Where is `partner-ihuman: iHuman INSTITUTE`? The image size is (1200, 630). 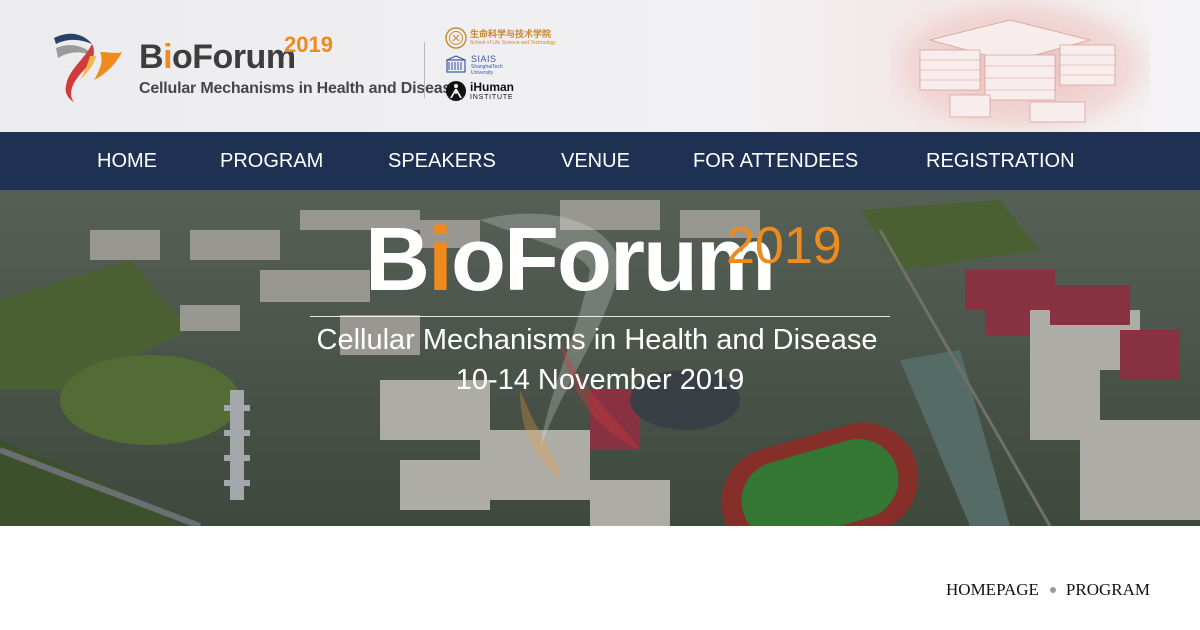
partner-ihuman: iHuman INSTITUTE is located at coordinates (479, 91).